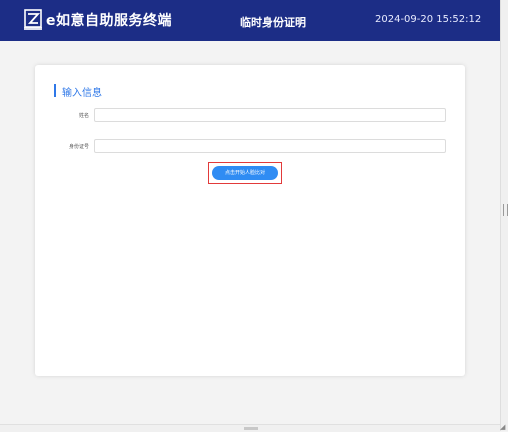  I want to click on id-number-input, so click(270, 146).